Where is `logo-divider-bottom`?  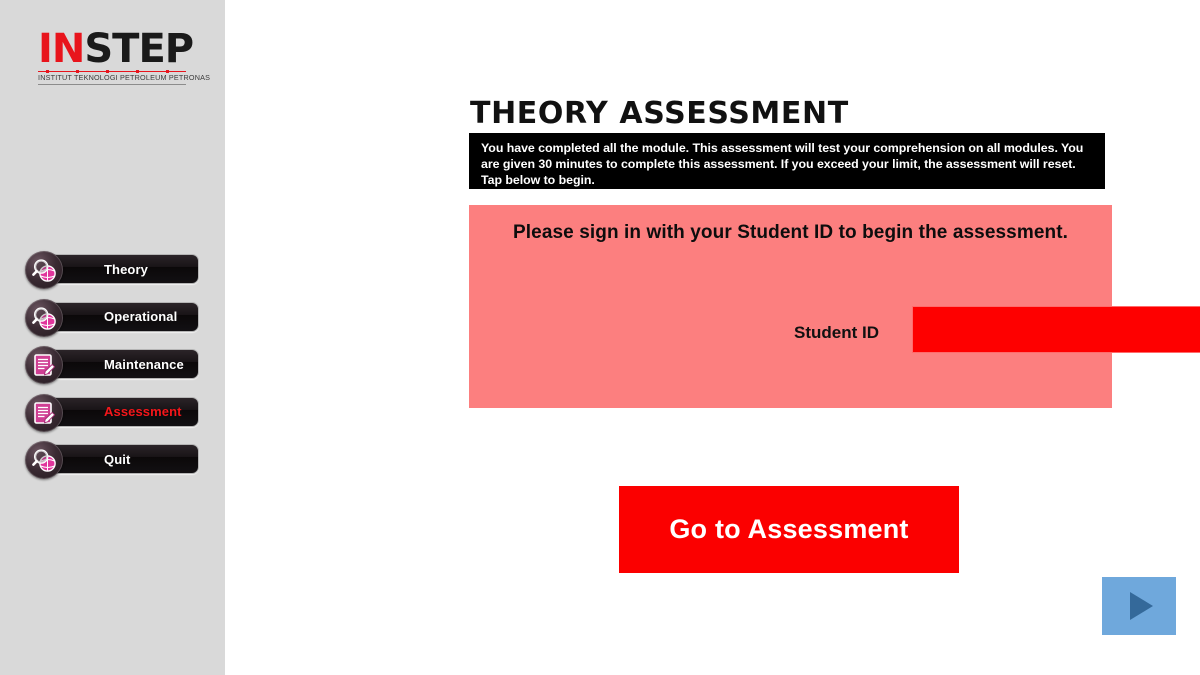 logo-divider-bottom is located at coordinates (112, 84).